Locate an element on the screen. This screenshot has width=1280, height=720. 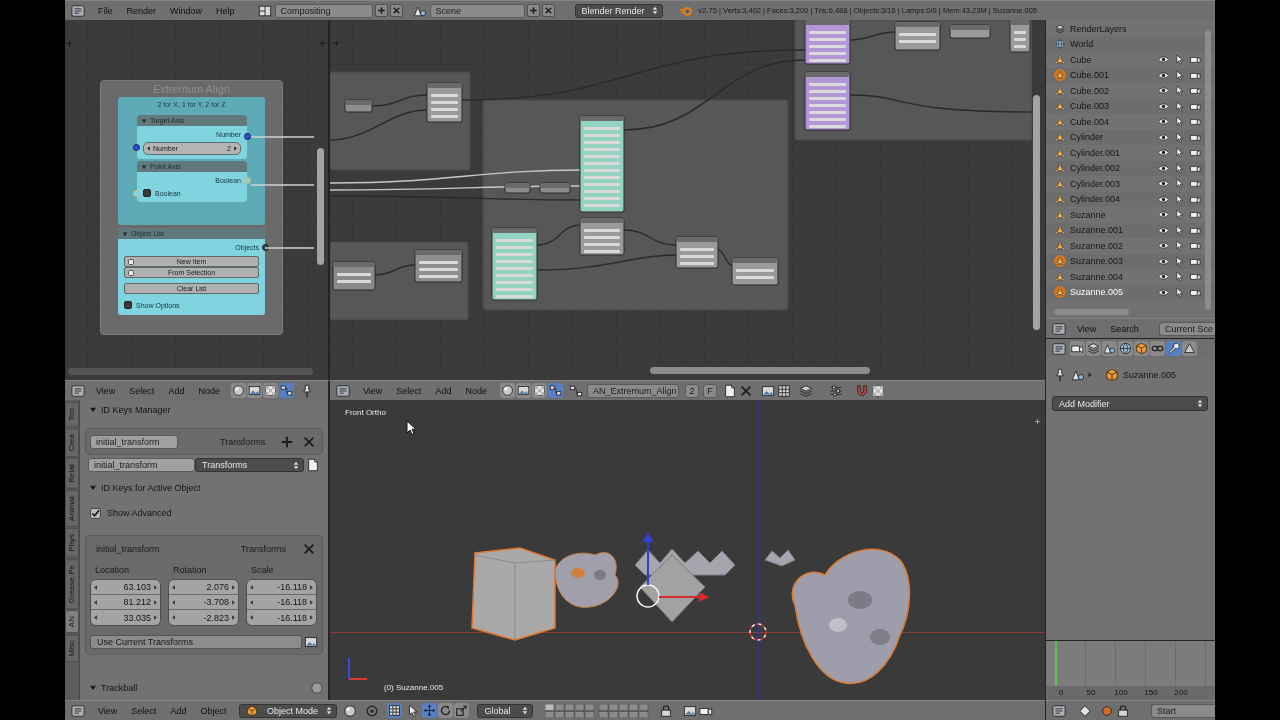
outliner-item: World is located at coordinates (1082, 44).